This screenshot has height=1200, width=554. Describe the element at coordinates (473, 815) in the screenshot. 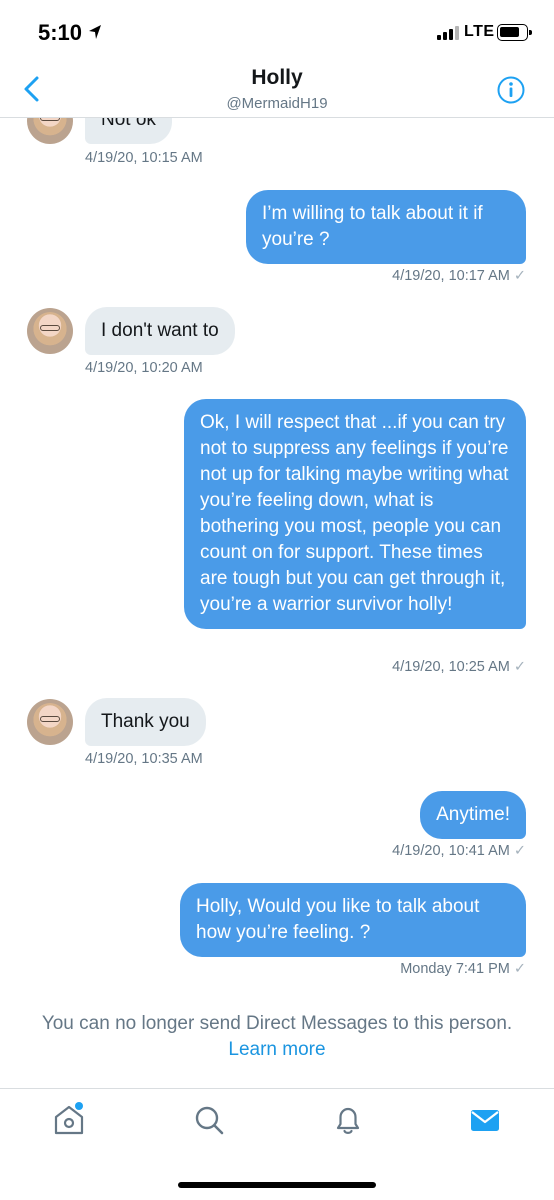

I see `message-bubble-outgoing: Anytime!` at that location.